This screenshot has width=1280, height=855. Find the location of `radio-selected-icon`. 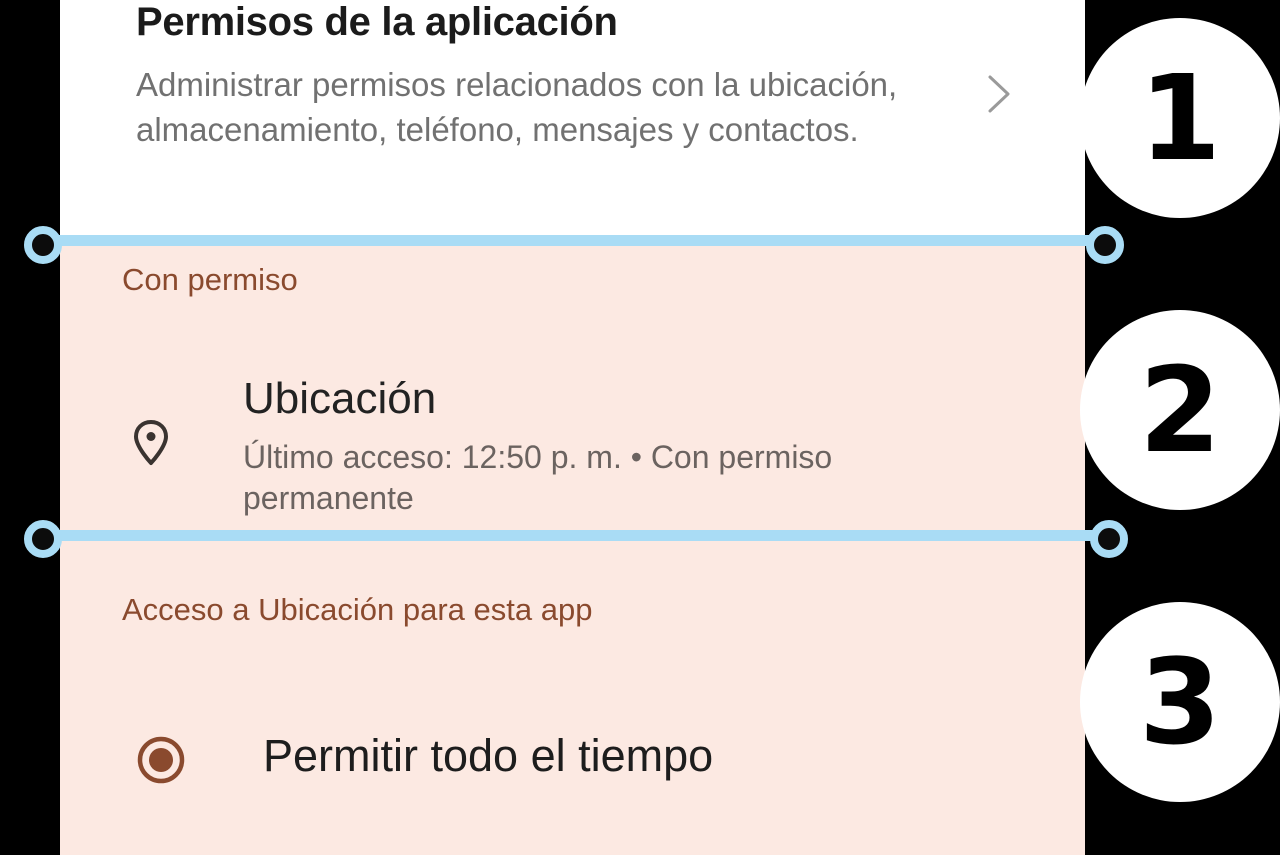

radio-selected-icon is located at coordinates (161, 760).